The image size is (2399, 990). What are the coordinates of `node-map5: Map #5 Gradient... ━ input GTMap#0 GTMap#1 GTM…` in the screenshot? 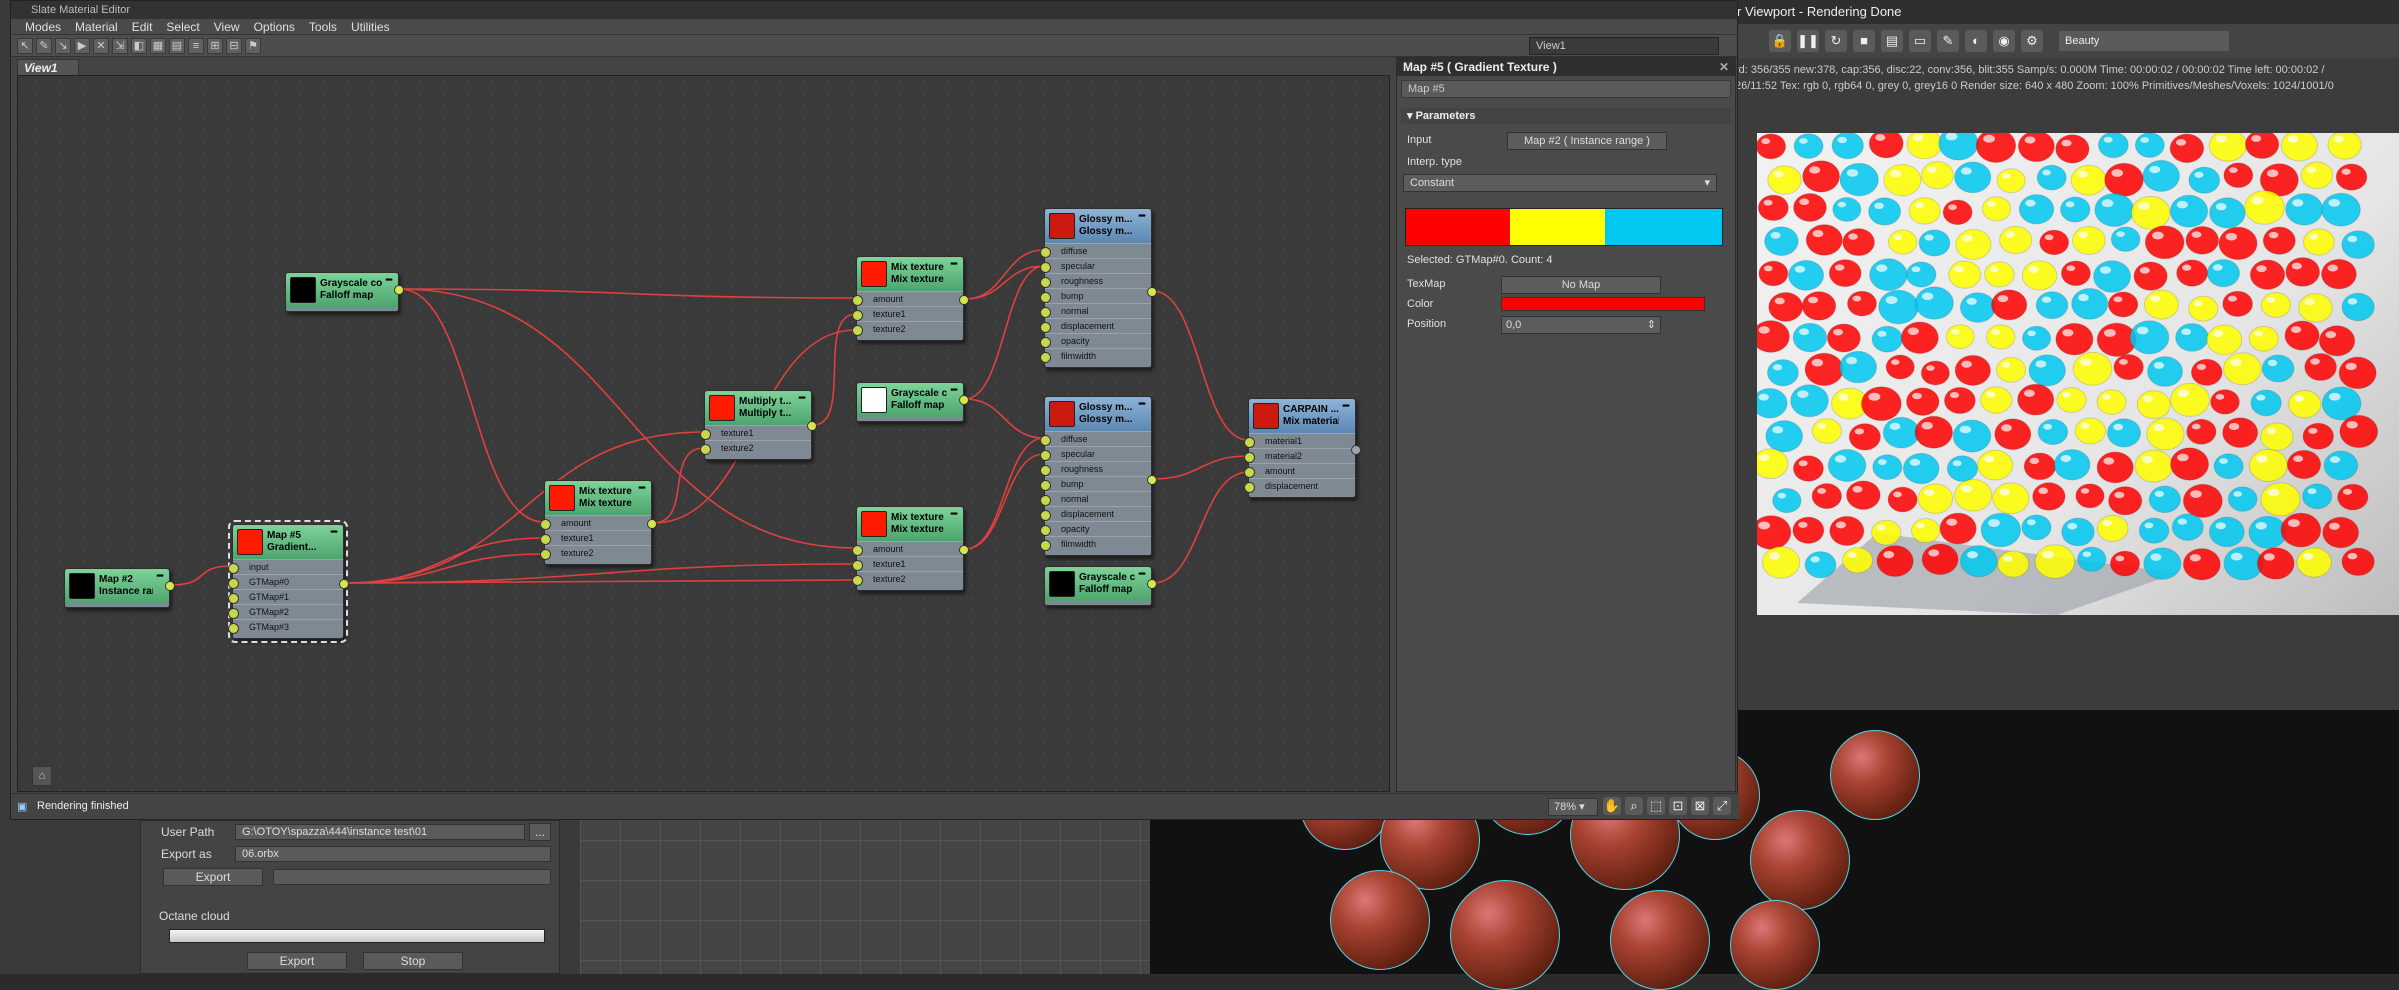 It's located at (288, 581).